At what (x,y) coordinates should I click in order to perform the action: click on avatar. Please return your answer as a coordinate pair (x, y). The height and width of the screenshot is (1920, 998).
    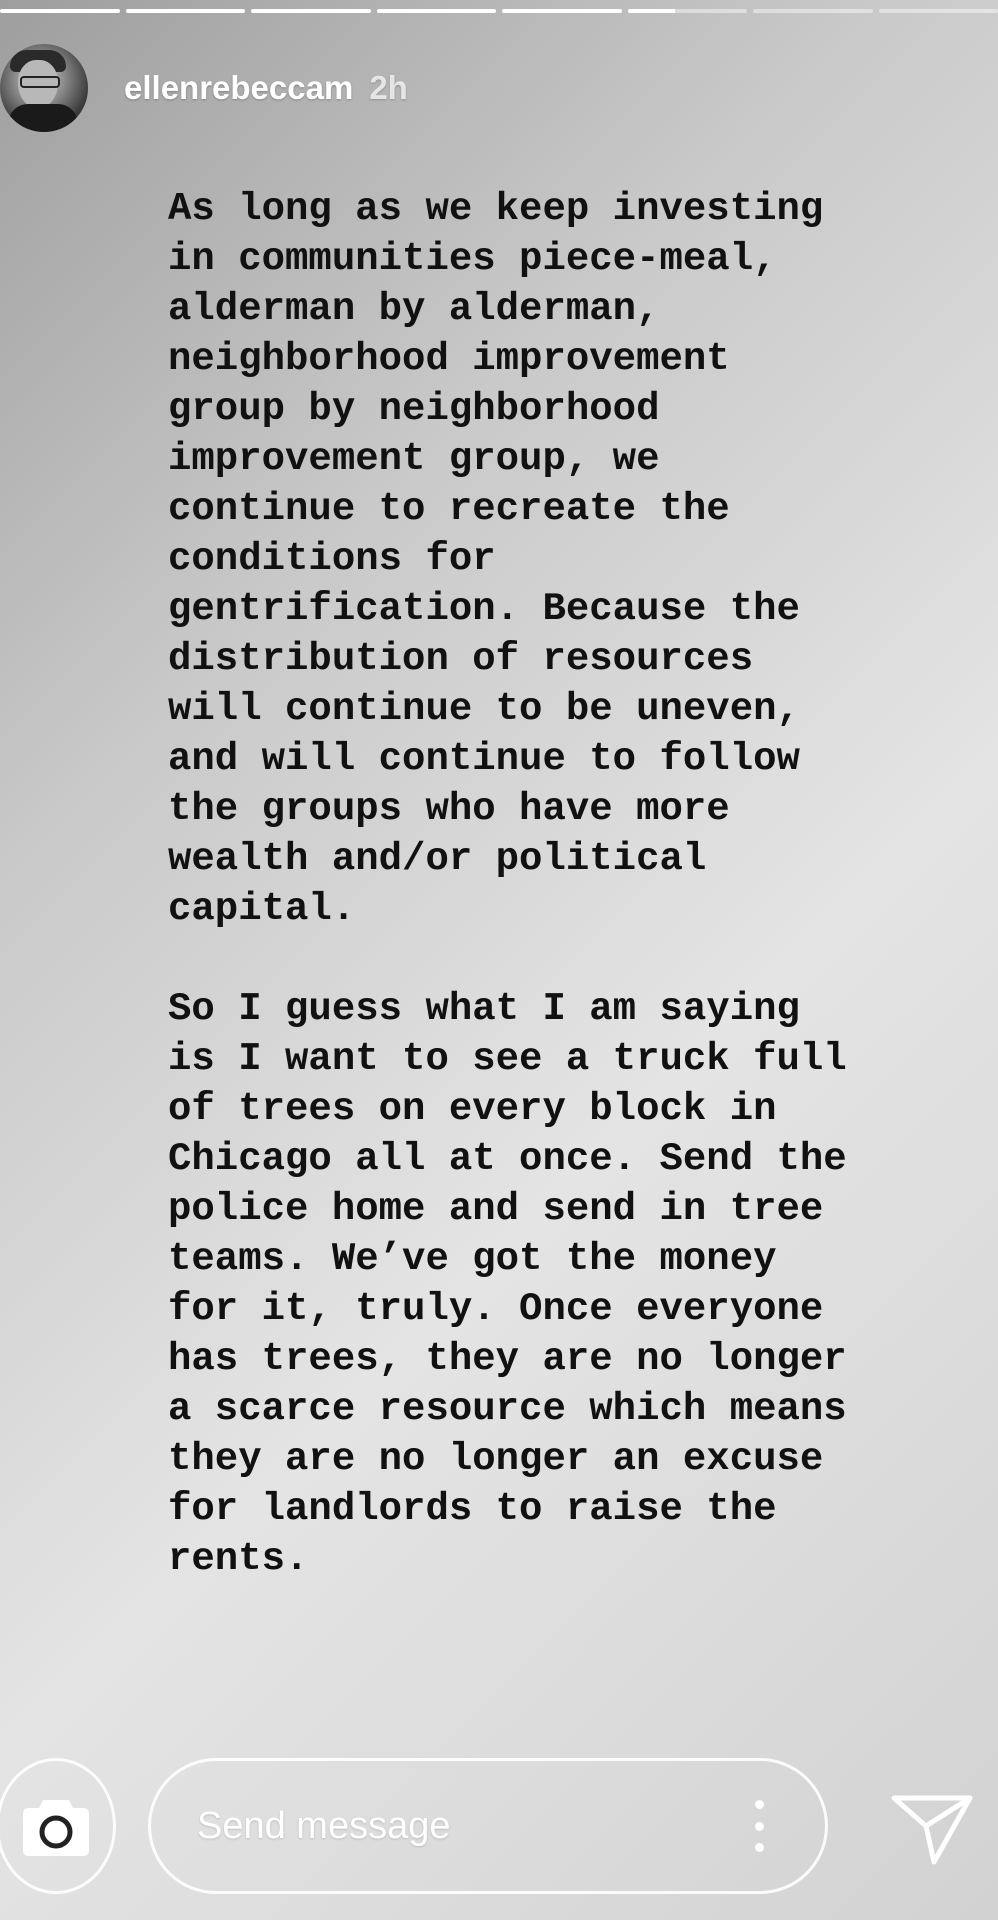
    Looking at the image, I should click on (44, 88).